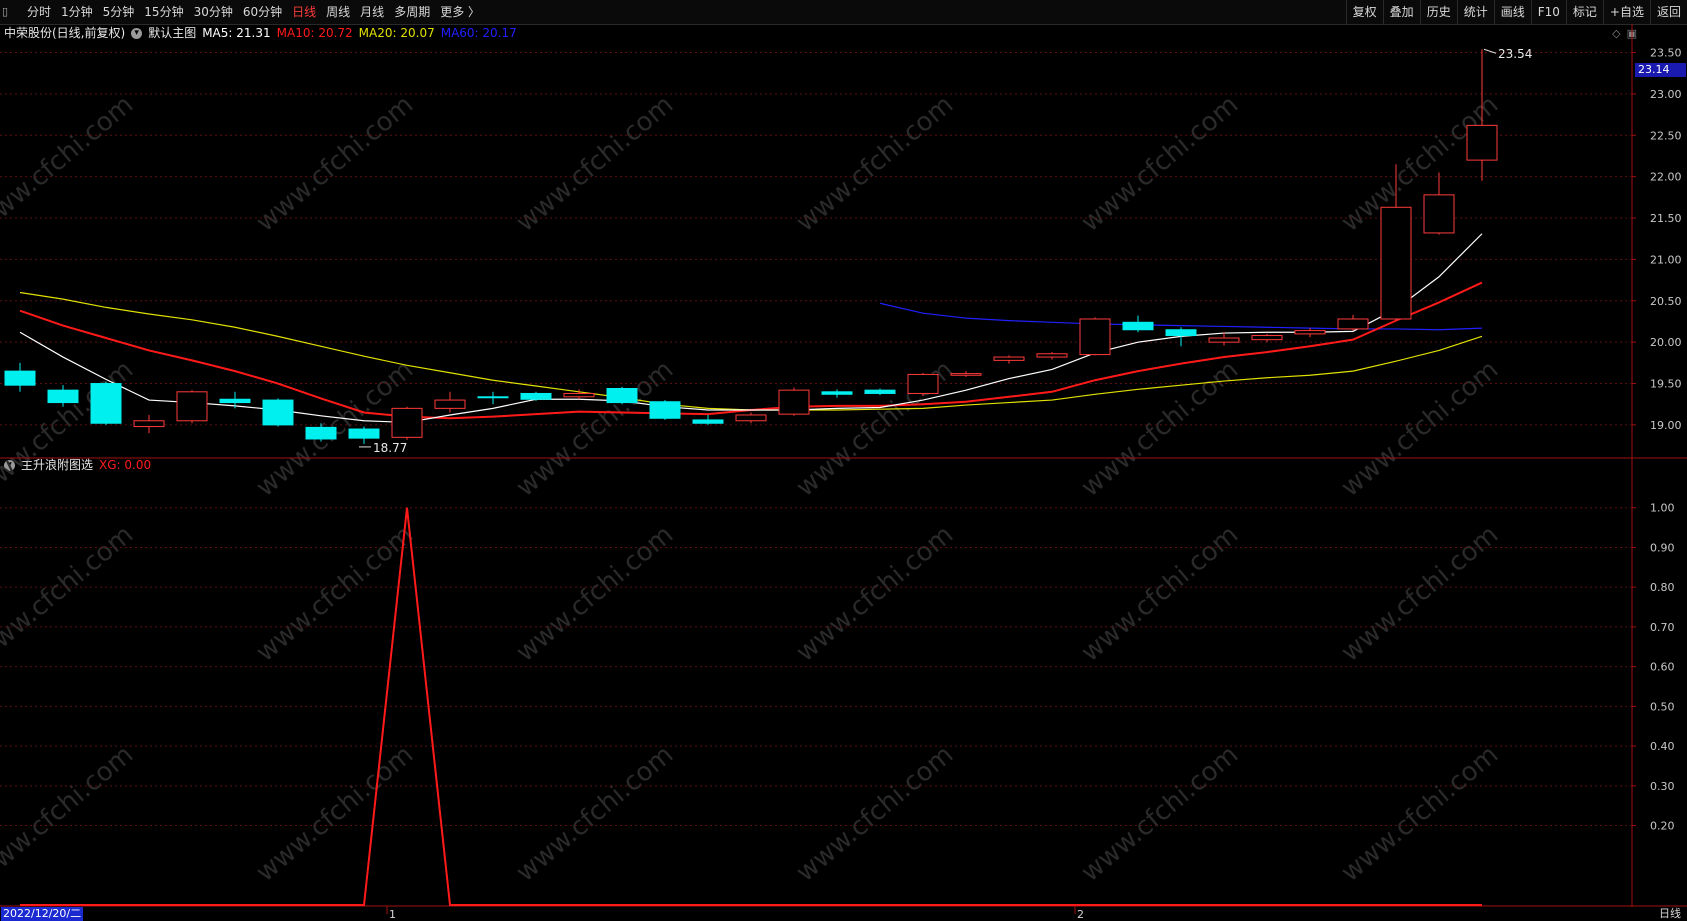 The height and width of the screenshot is (921, 1687). Describe the element at coordinates (1662, 786) in the screenshot. I see `sub-y-tick-7: 0.30` at that location.